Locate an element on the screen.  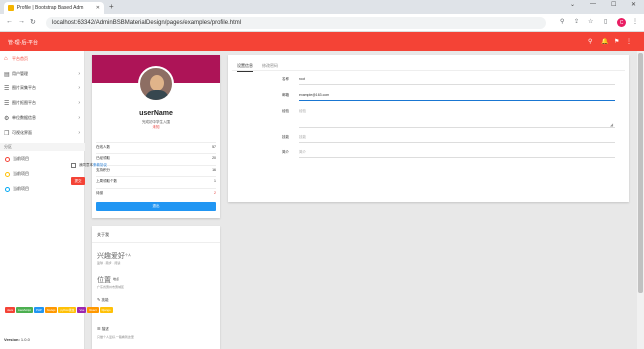
sidebar-item-image-collect: ☰ 图片采集平台 › is located at coordinates (42, 88).